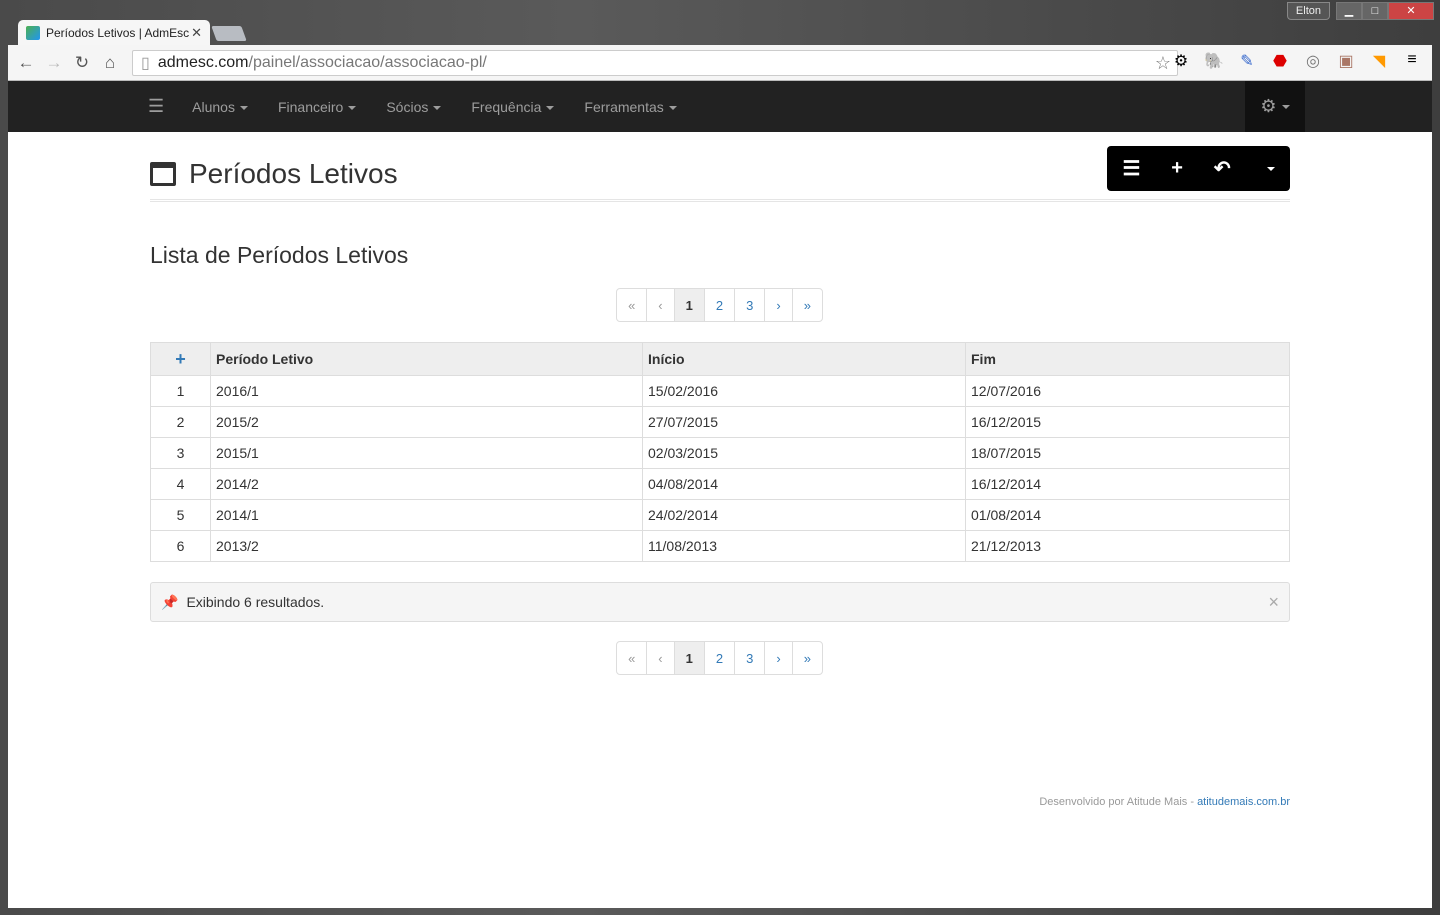 The width and height of the screenshot is (1440, 915). I want to click on footer-text: Desenvolvido por Atitude Mais -, so click(1118, 802).